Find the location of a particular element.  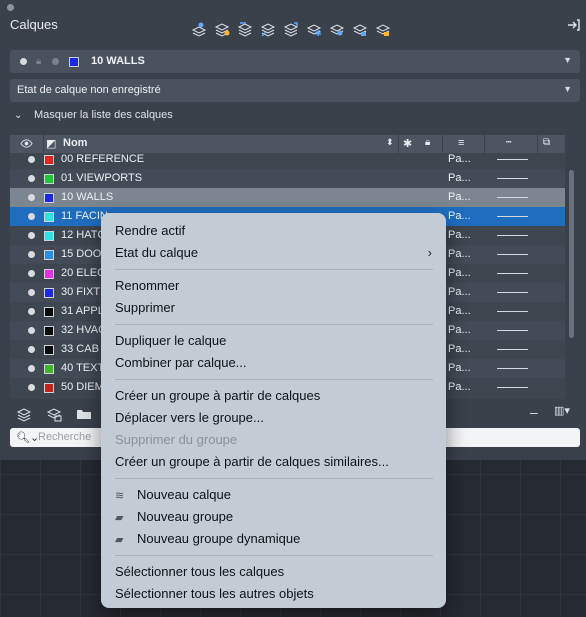

new-group-folder-icon is located at coordinates (84, 414).